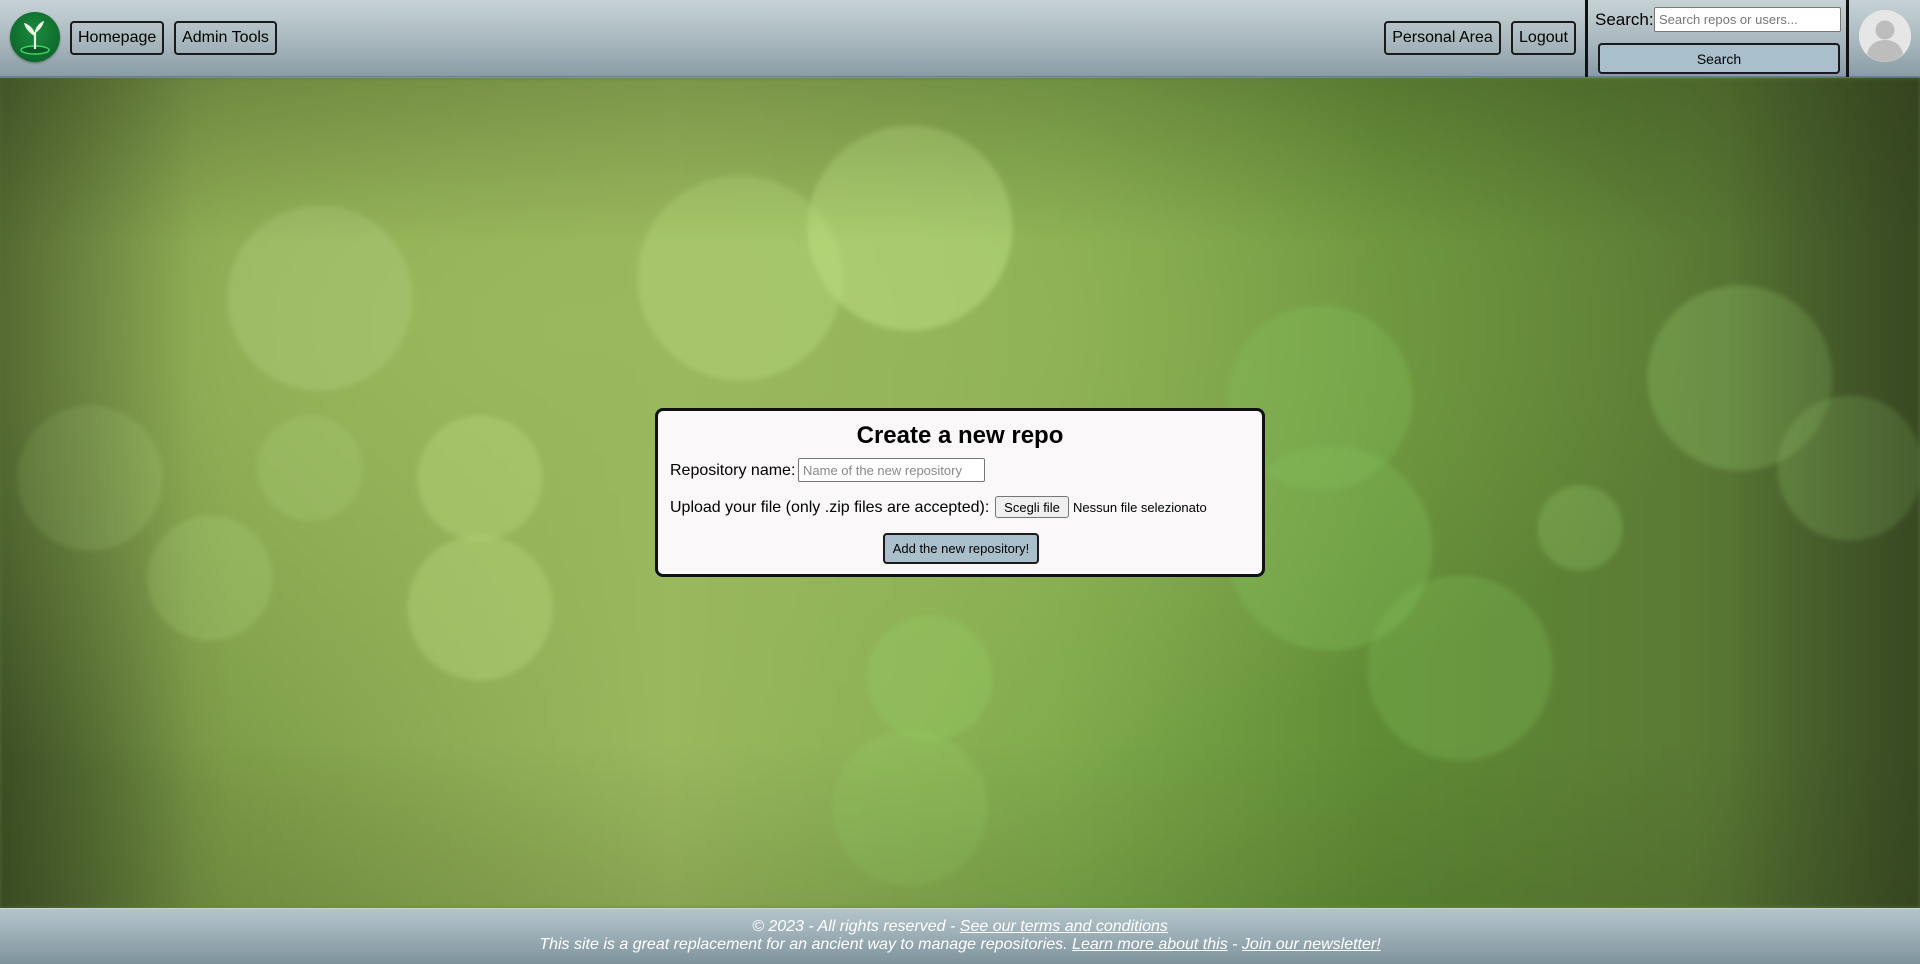  What do you see at coordinates (1543, 38) in the screenshot?
I see `logout-button: Logout` at bounding box center [1543, 38].